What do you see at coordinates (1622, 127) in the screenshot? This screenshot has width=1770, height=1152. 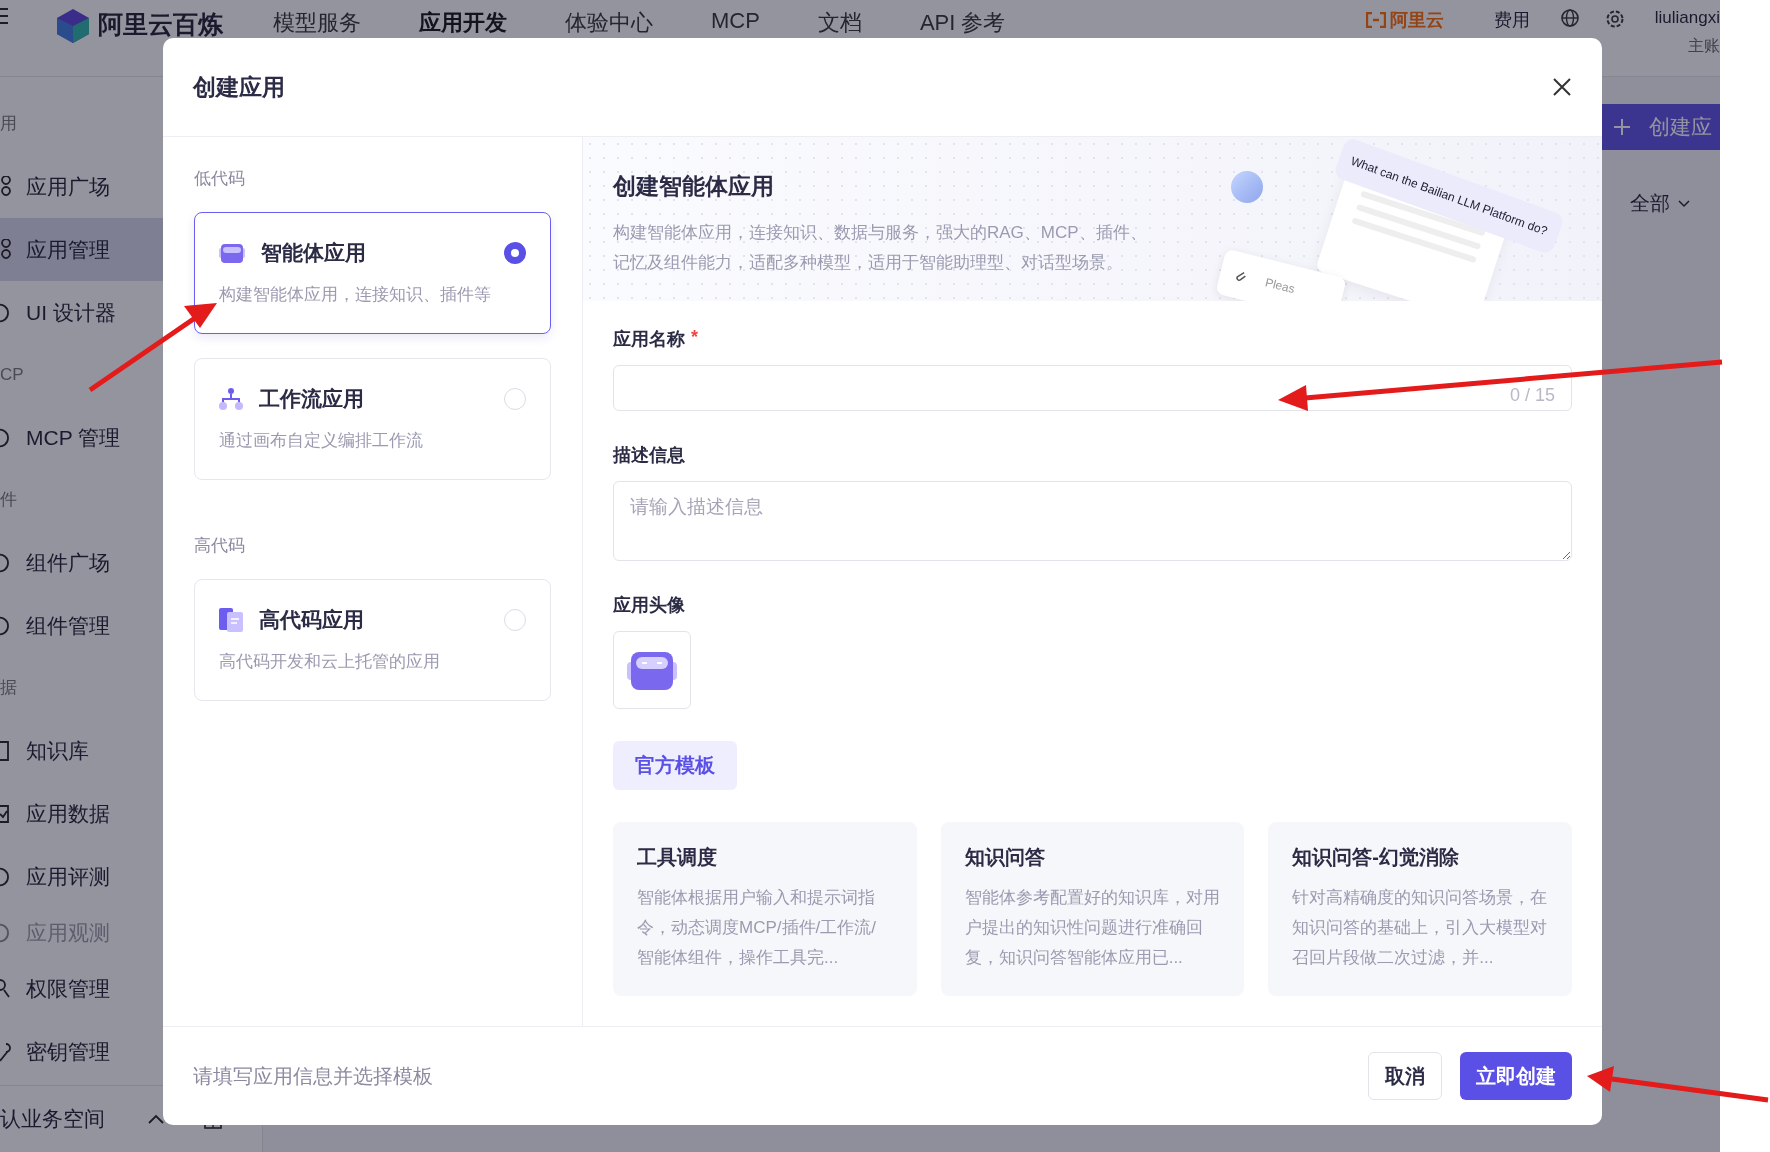 I see `plus-icon` at bounding box center [1622, 127].